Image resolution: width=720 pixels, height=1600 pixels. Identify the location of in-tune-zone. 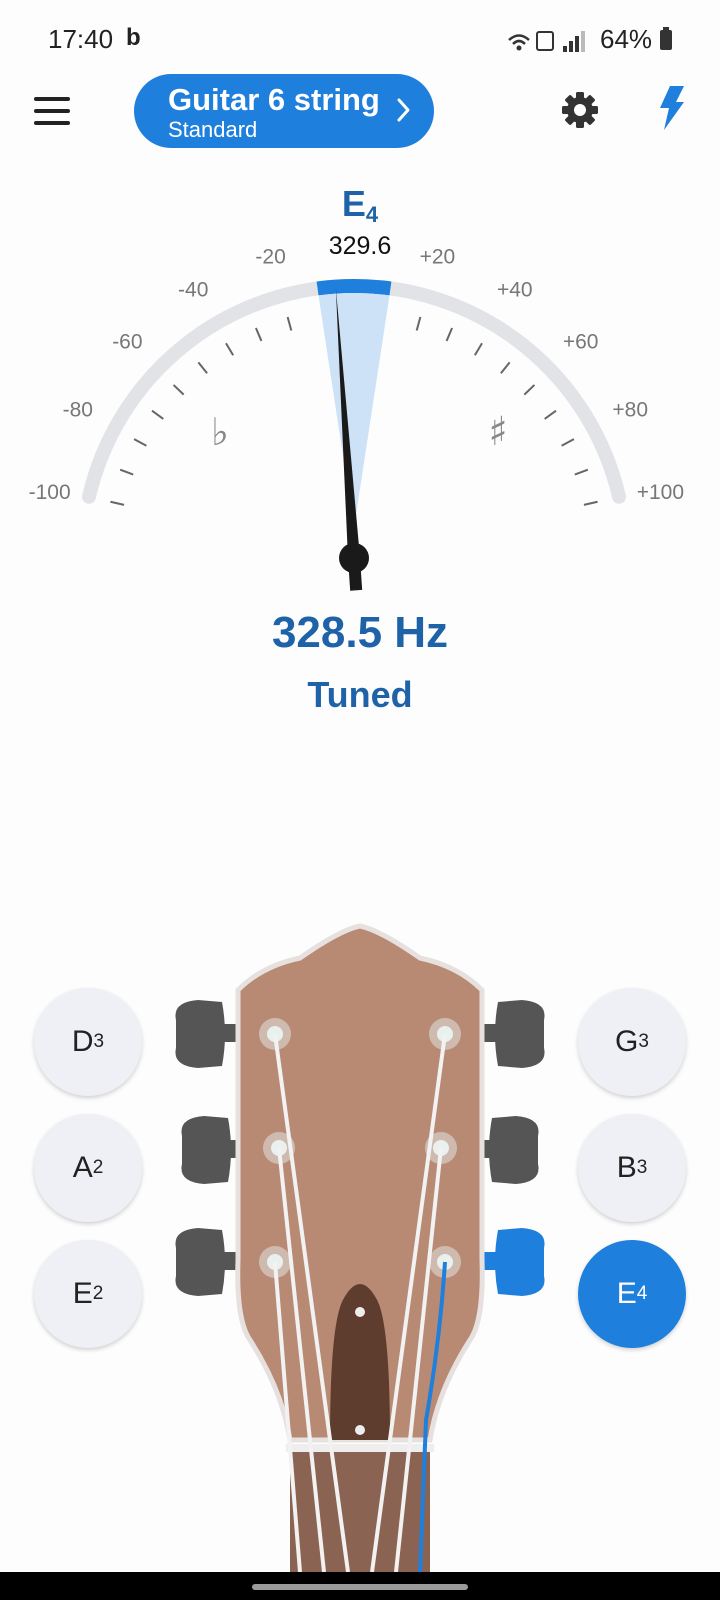
(354, 287).